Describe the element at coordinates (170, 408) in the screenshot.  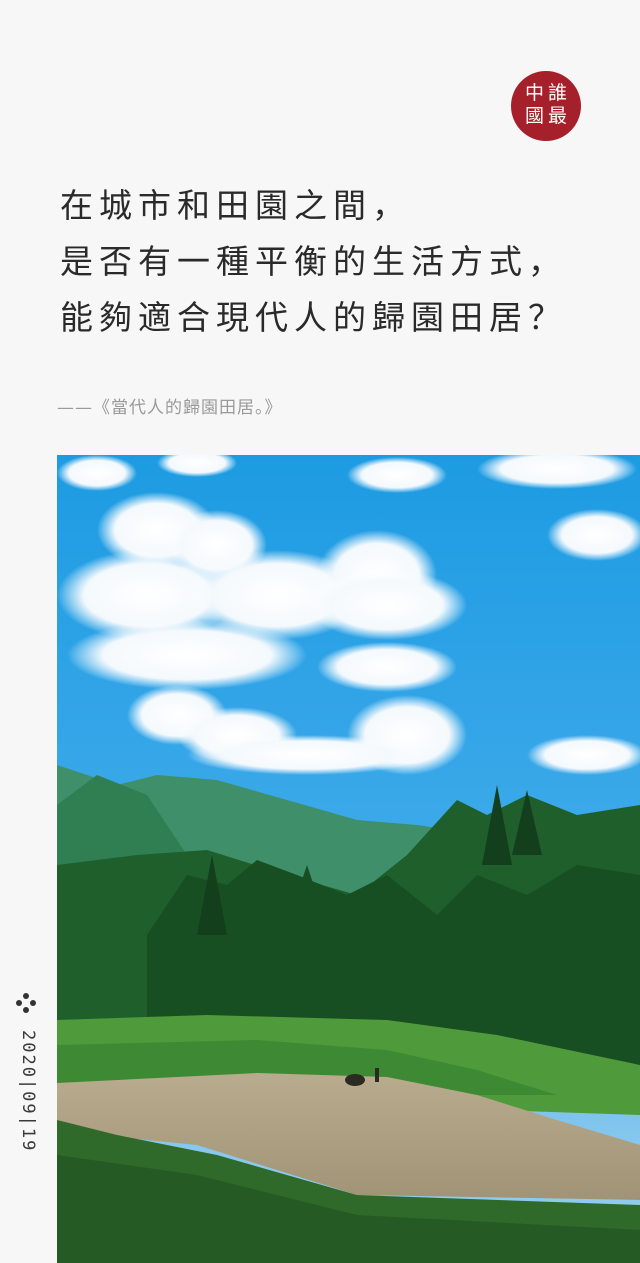
I see `attribution: ——《當代人的歸園田居。》` at that location.